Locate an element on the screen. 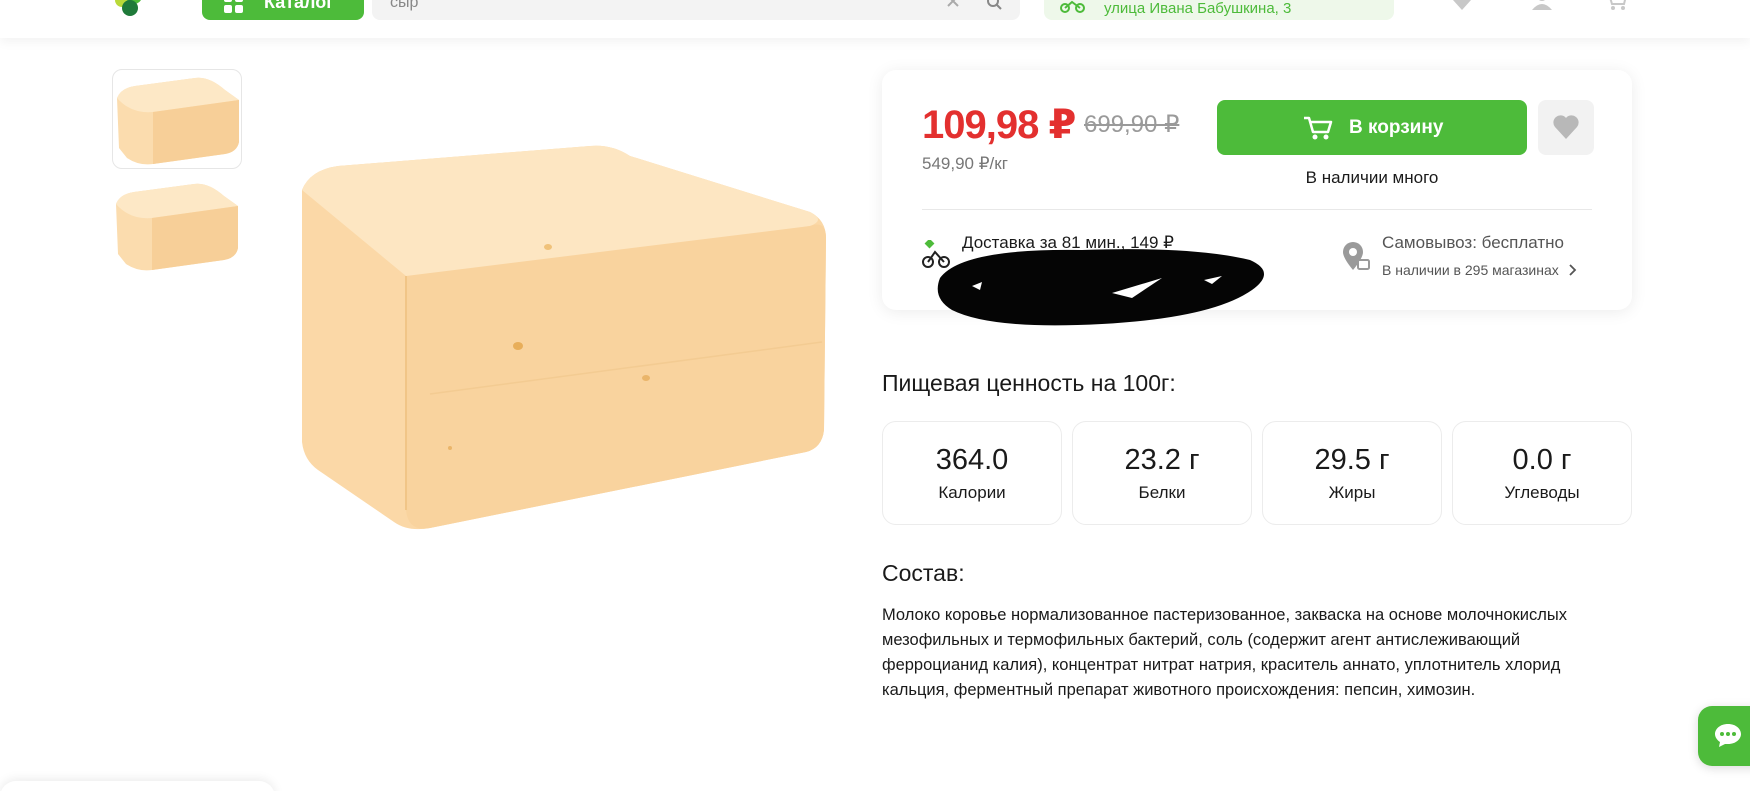 The height and width of the screenshot is (791, 1750). old-price: 699,90 ₽ is located at coordinates (1132, 124).